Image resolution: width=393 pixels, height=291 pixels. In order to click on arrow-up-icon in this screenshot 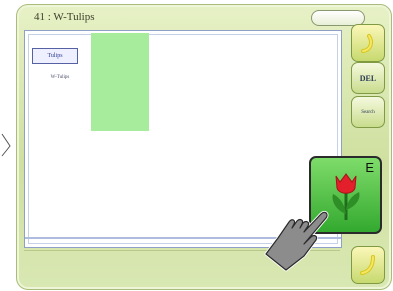, I will do `click(367, 43)`.